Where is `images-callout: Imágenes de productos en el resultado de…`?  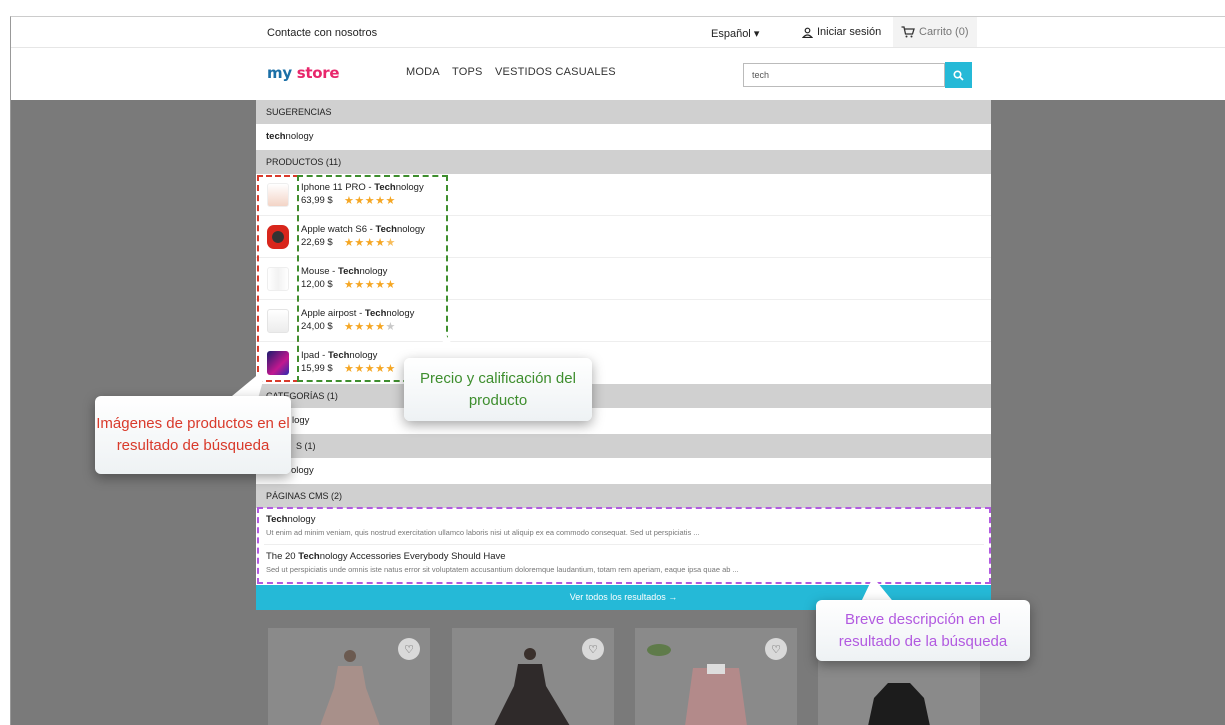 images-callout: Imágenes de productos en el resultado de… is located at coordinates (193, 435).